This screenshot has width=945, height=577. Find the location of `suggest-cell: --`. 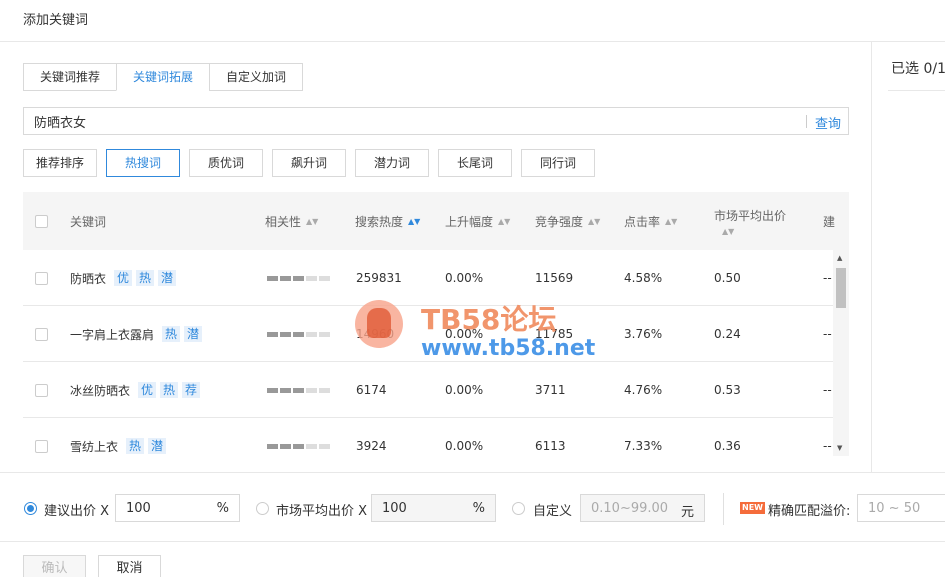

suggest-cell: -- is located at coordinates (827, 390).